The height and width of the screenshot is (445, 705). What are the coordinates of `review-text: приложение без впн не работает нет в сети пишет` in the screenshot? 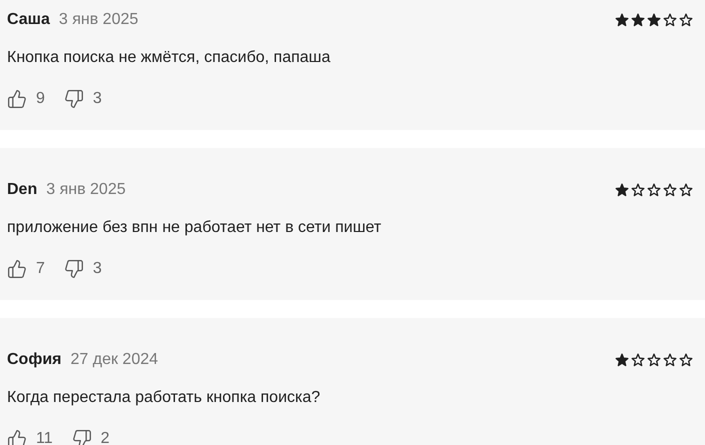 It's located at (194, 228).